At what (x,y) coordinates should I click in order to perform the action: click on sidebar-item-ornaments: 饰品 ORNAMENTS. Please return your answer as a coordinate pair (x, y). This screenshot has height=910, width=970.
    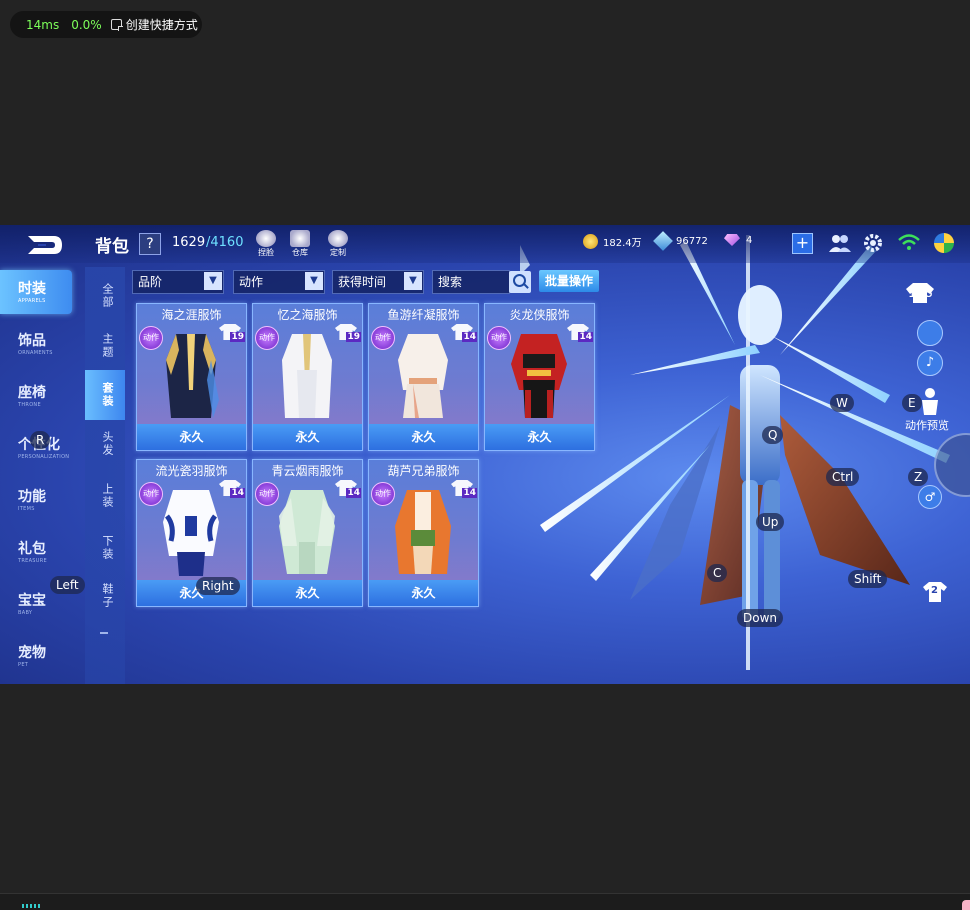
    Looking at the image, I should click on (36, 344).